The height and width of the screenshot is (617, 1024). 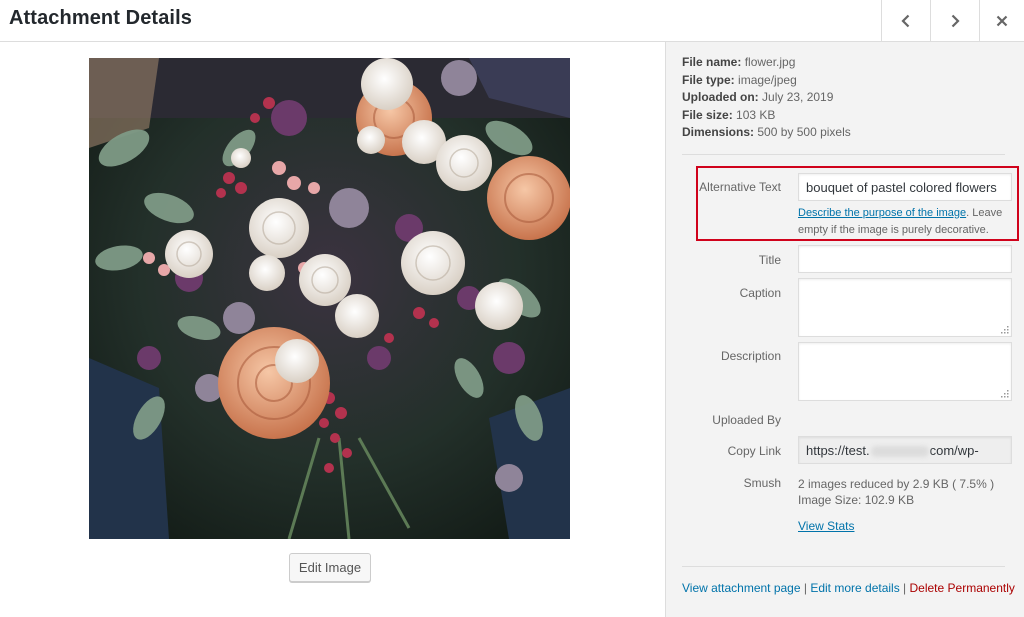 What do you see at coordinates (856, 500) in the screenshot?
I see `smush-image-size: Image Size: 102.9 KB` at bounding box center [856, 500].